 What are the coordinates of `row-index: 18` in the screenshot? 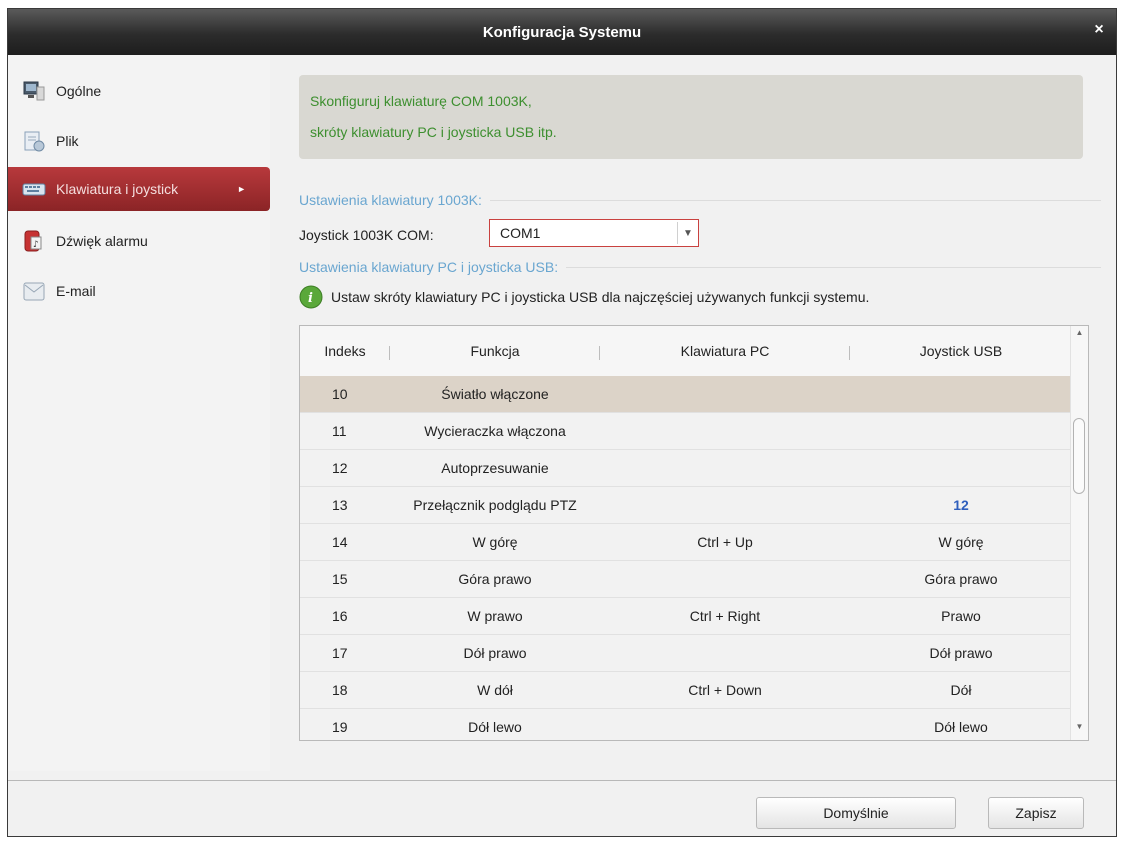 It's located at (340, 690).